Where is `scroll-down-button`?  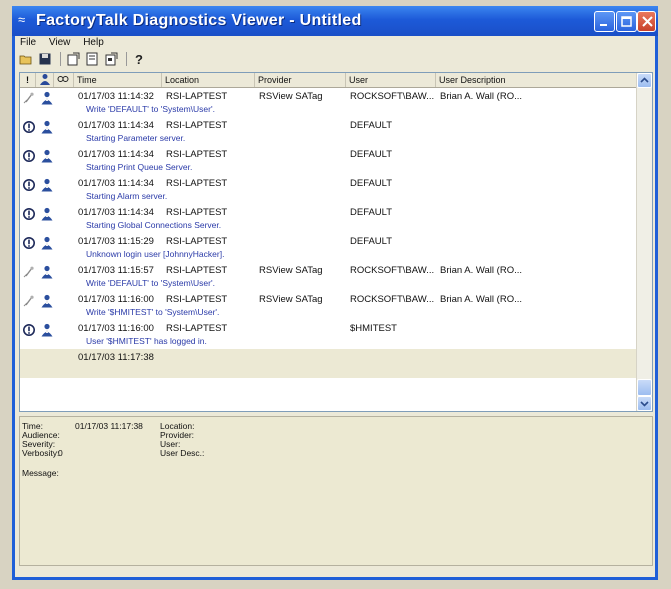
scroll-down-button is located at coordinates (644, 403).